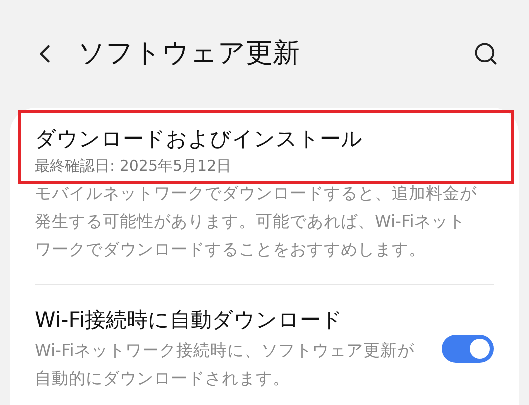 This screenshot has height=405, width=529. I want to click on item-title: ダウンロードおよびインストール, so click(199, 139).